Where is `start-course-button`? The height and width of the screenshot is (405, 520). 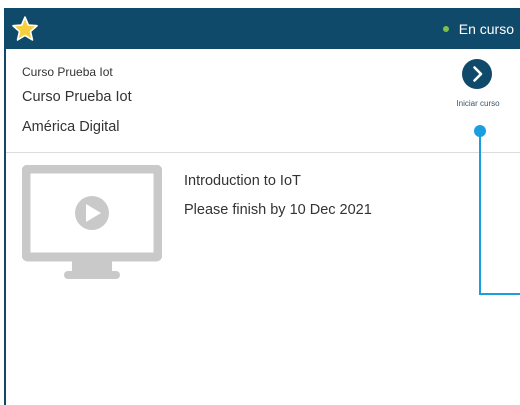
start-course-button is located at coordinates (477, 74).